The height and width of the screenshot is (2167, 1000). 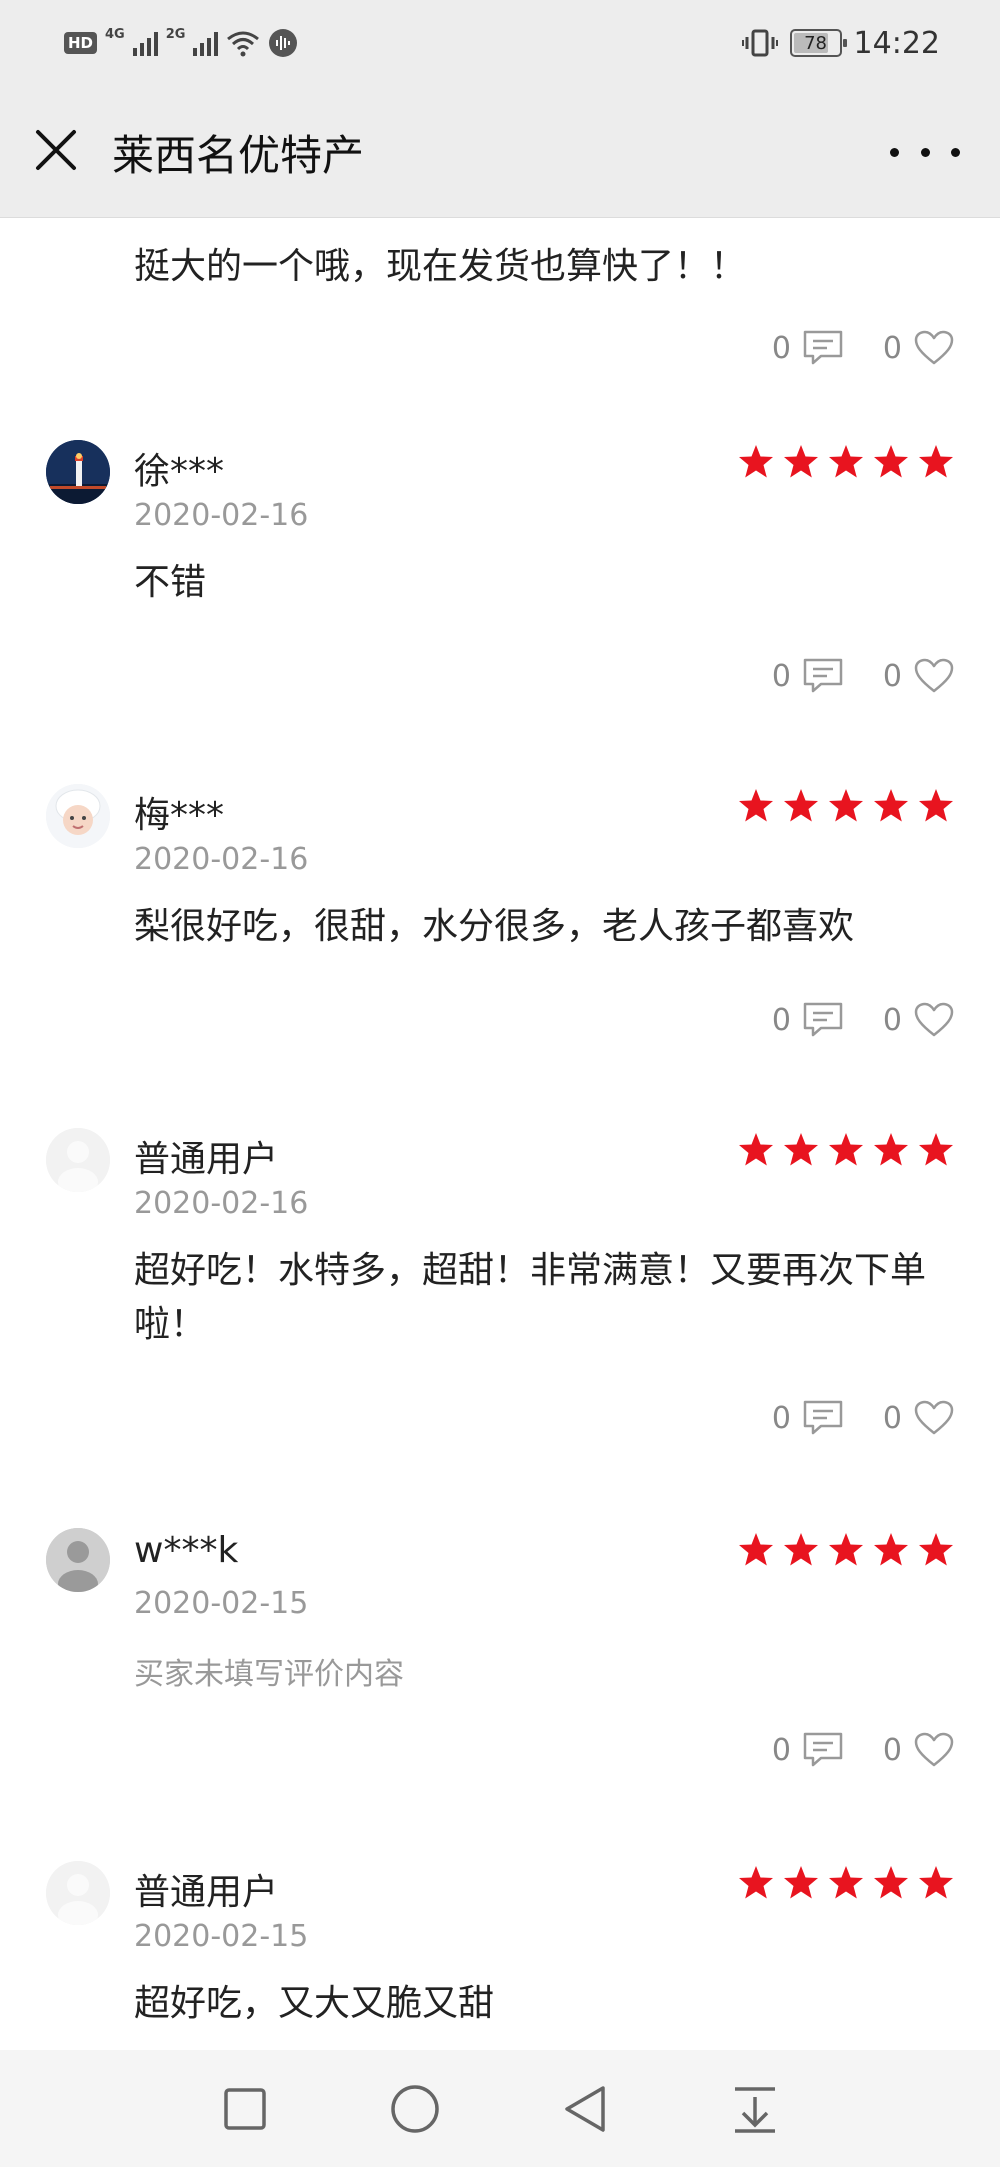 I want to click on reviewer-name: w***k, so click(x=186, y=1550).